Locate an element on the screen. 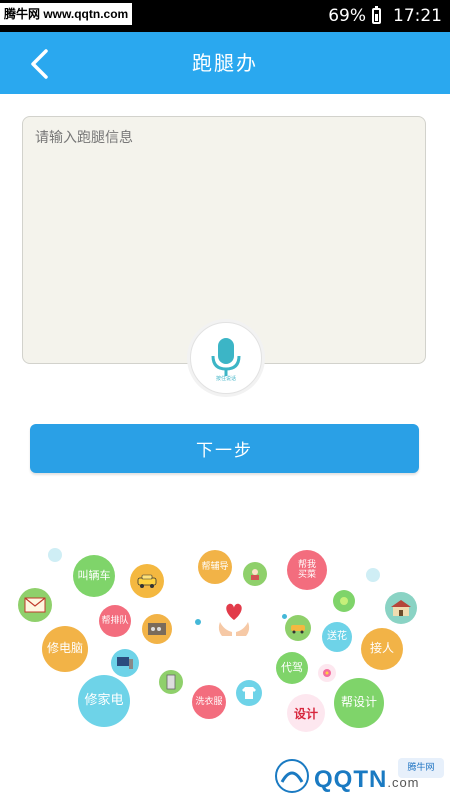  watermark-badge: 腾牛网 is located at coordinates (421, 768).